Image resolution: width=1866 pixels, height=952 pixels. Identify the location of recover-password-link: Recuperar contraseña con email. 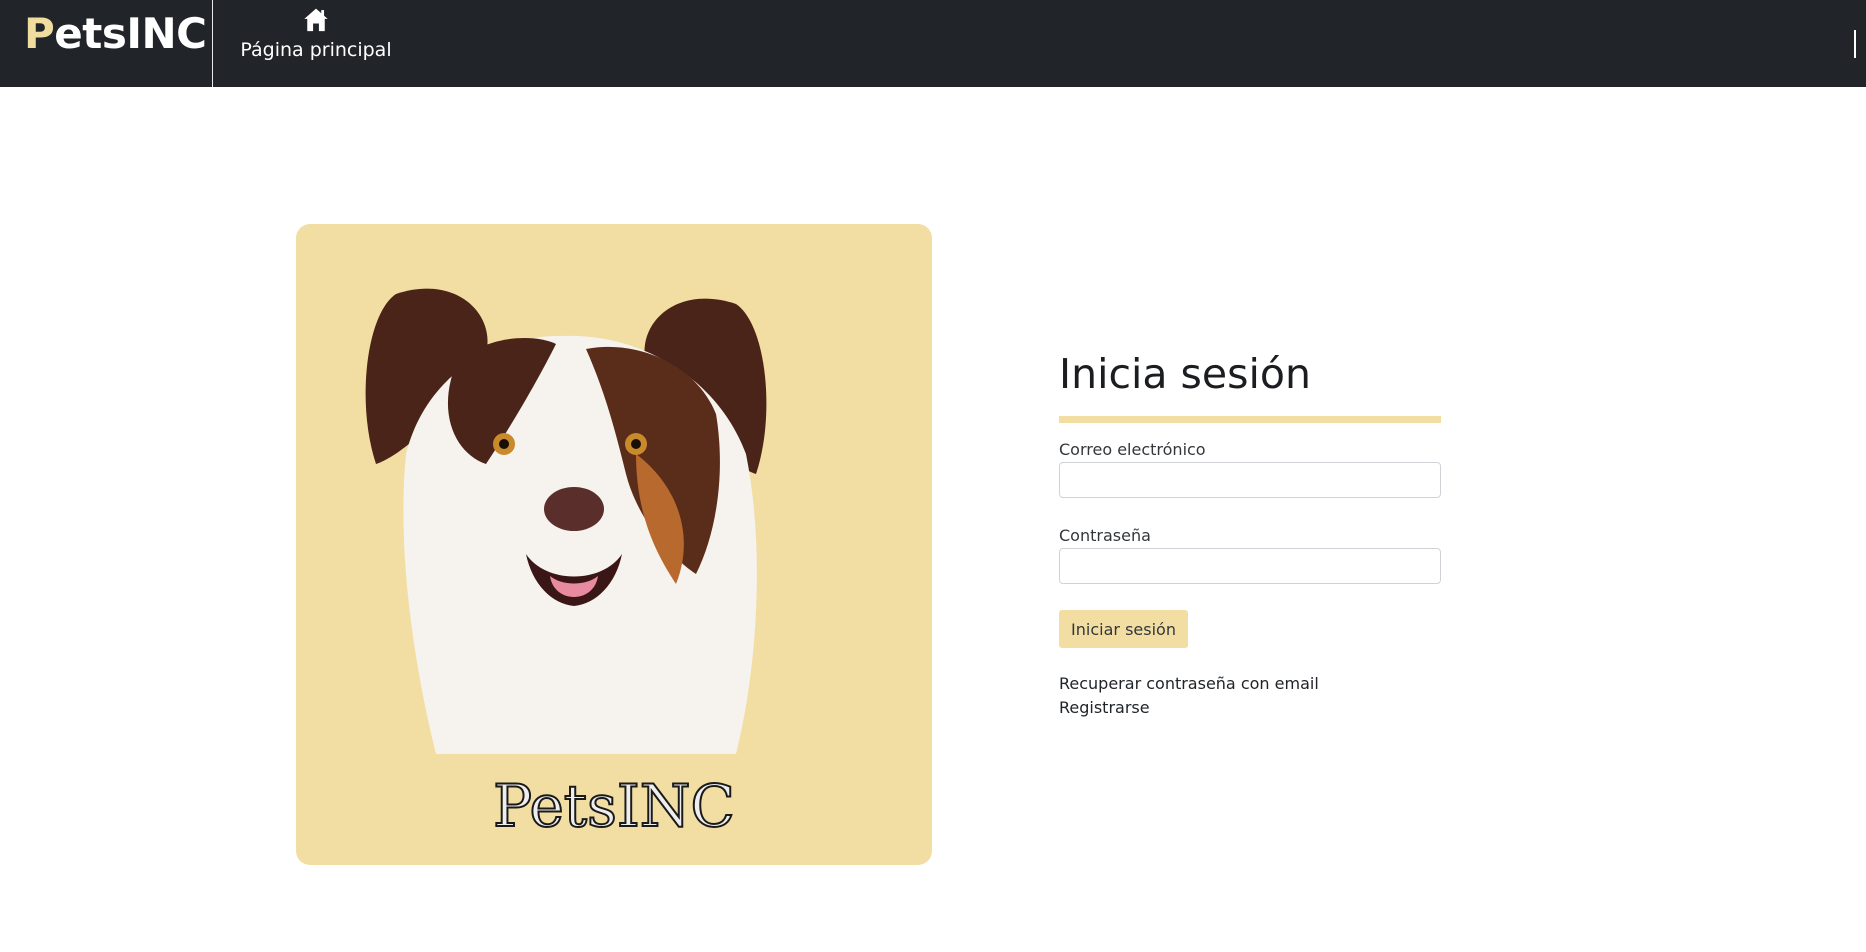
(1189, 684).